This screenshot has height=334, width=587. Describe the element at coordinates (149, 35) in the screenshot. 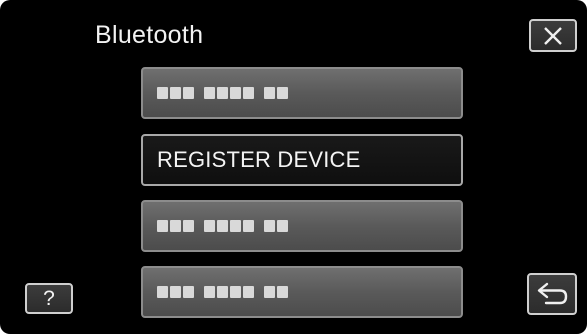

I see `screen-title: Bluetooth` at that location.